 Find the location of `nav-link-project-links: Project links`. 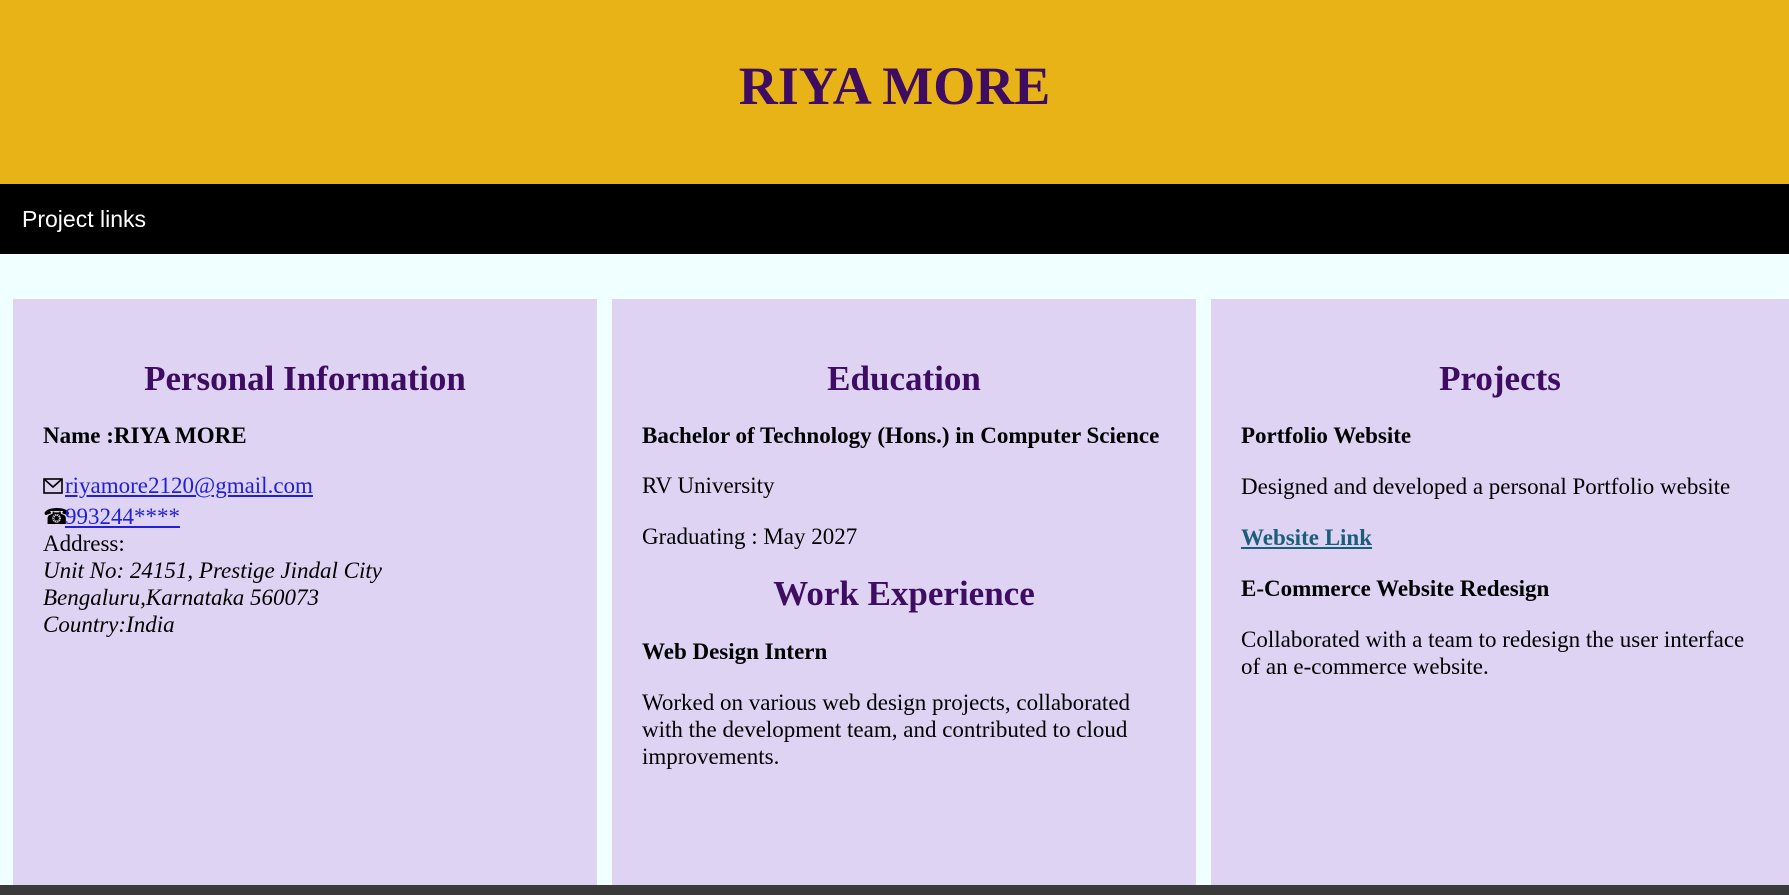

nav-link-project-links: Project links is located at coordinates (84, 219).